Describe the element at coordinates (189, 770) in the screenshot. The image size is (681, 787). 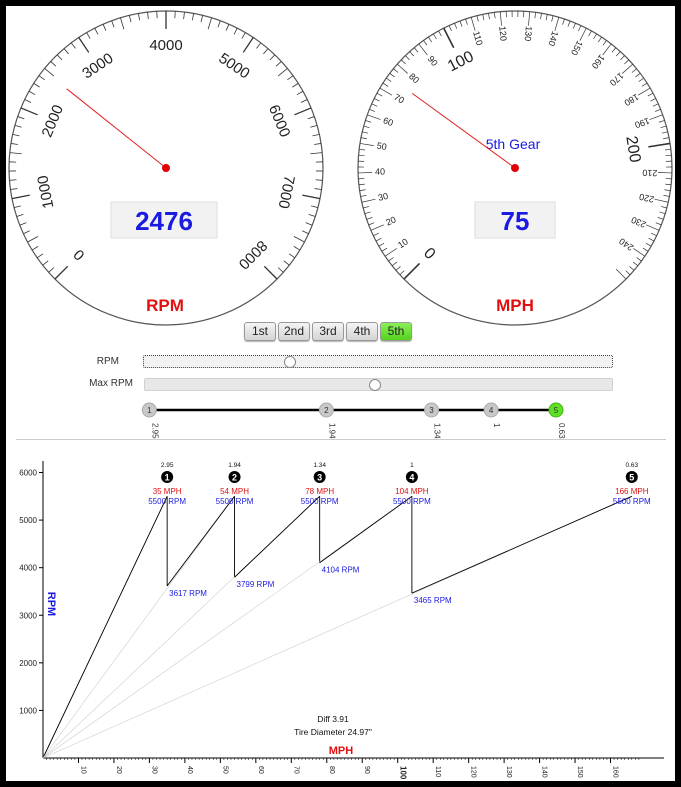
I see `chart-x-tick-label: 40` at that location.